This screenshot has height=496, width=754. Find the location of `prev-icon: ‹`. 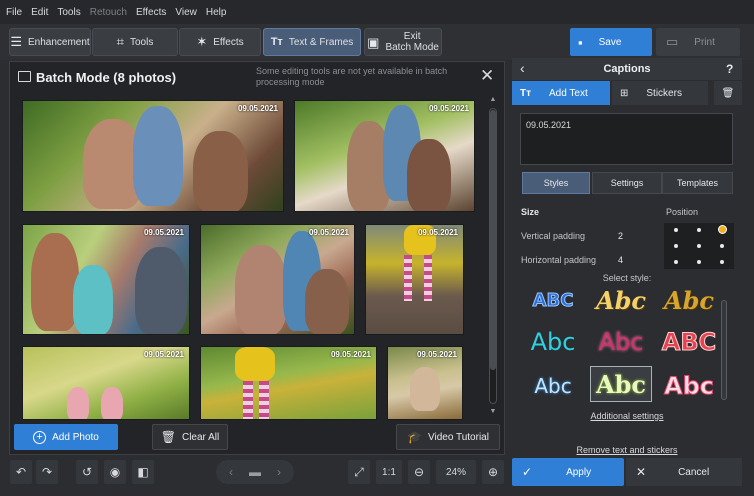

prev-icon: ‹ is located at coordinates (231, 472).